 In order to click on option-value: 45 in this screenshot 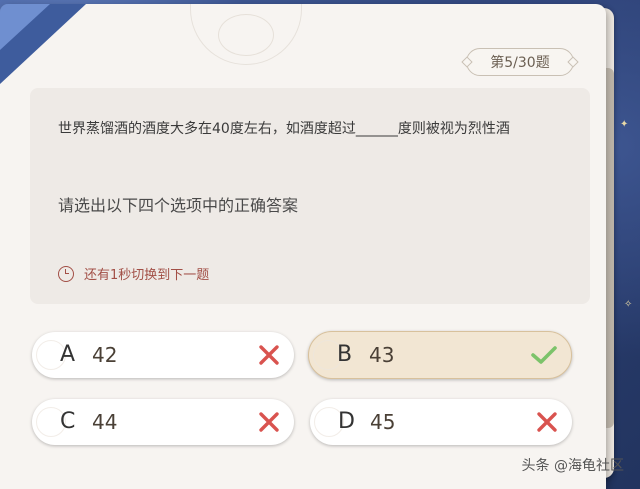, I will do `click(383, 422)`.